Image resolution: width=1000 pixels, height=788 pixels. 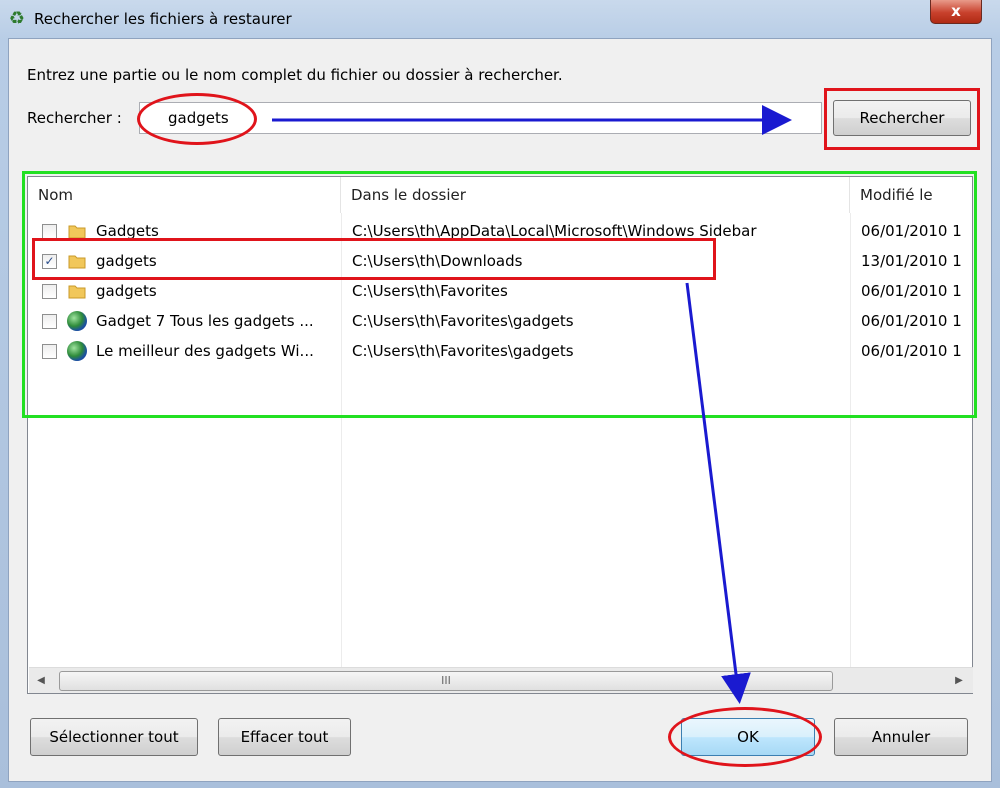 I want to click on arrow-to-ok-button, so click(x=718, y=493).